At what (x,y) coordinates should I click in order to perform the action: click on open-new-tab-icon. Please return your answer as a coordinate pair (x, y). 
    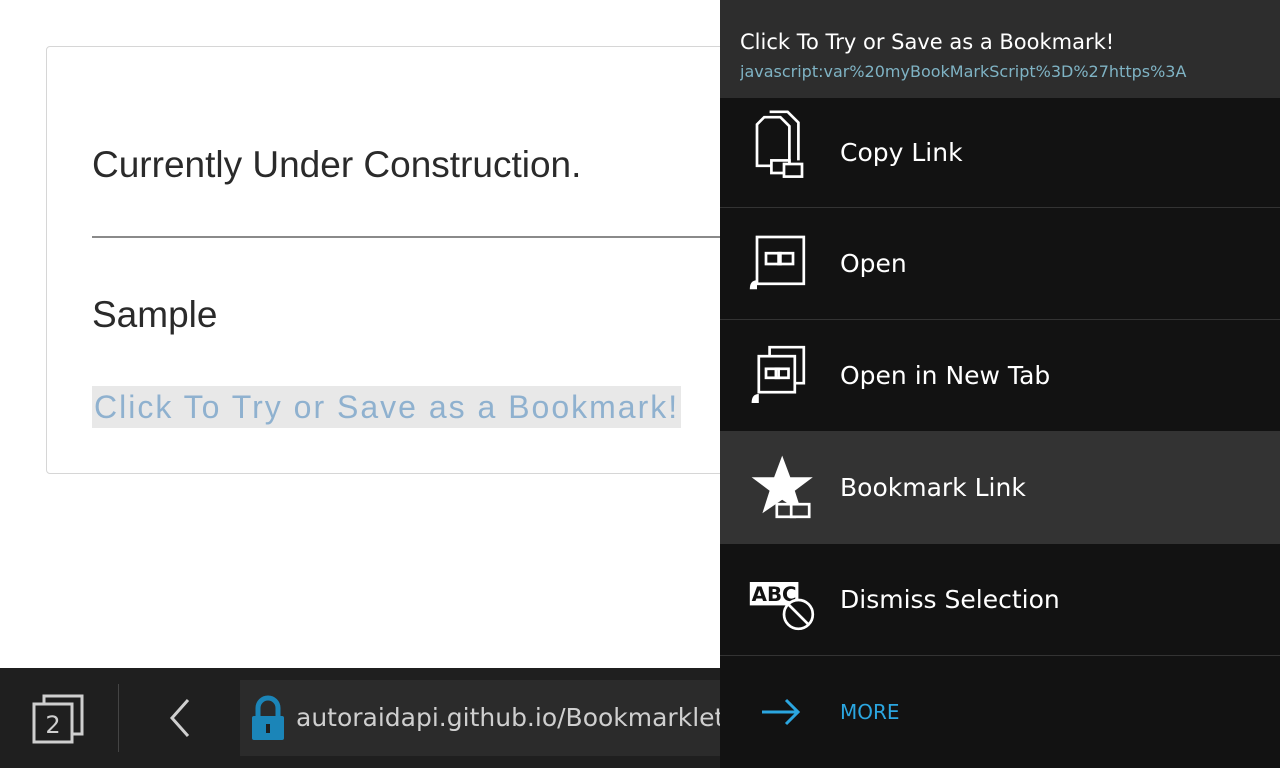
    Looking at the image, I should click on (778, 374).